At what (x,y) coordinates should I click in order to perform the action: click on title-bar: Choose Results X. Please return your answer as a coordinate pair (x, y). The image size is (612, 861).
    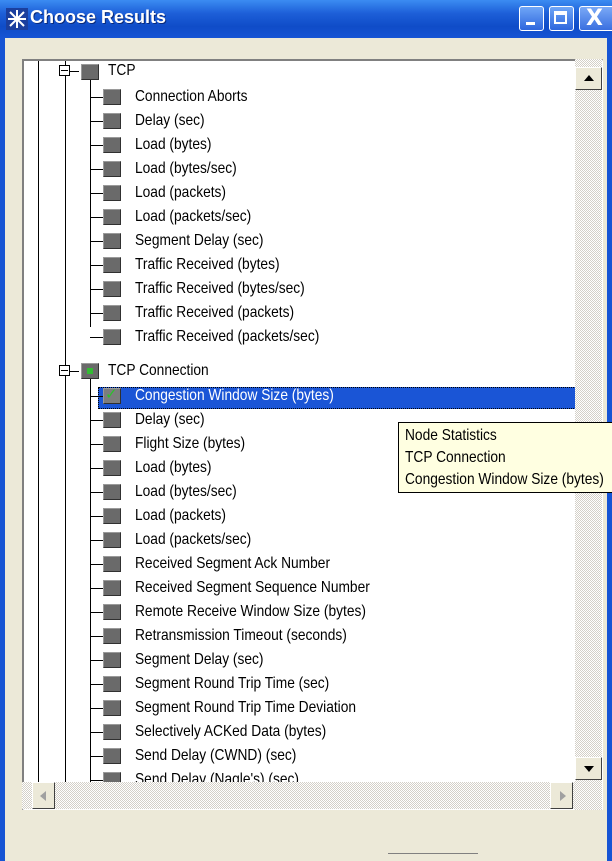
    Looking at the image, I should click on (306, 19).